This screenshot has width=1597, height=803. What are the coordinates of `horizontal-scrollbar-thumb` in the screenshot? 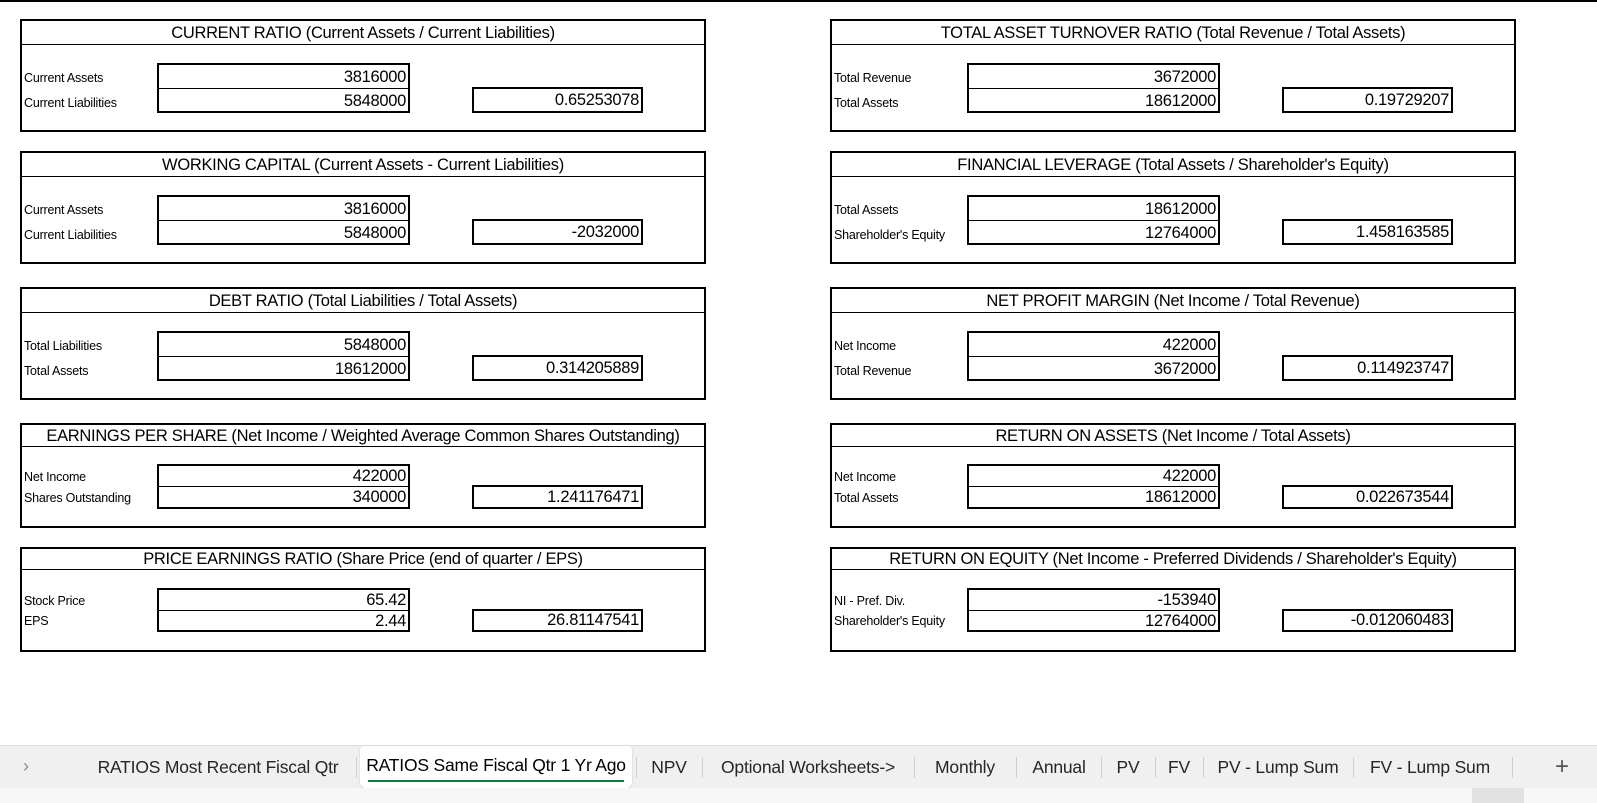 It's located at (1498, 795).